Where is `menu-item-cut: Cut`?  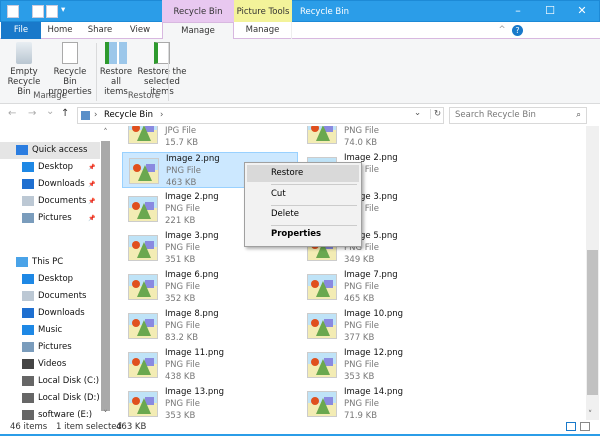
menu-item-cut: Cut is located at coordinates (303, 194).